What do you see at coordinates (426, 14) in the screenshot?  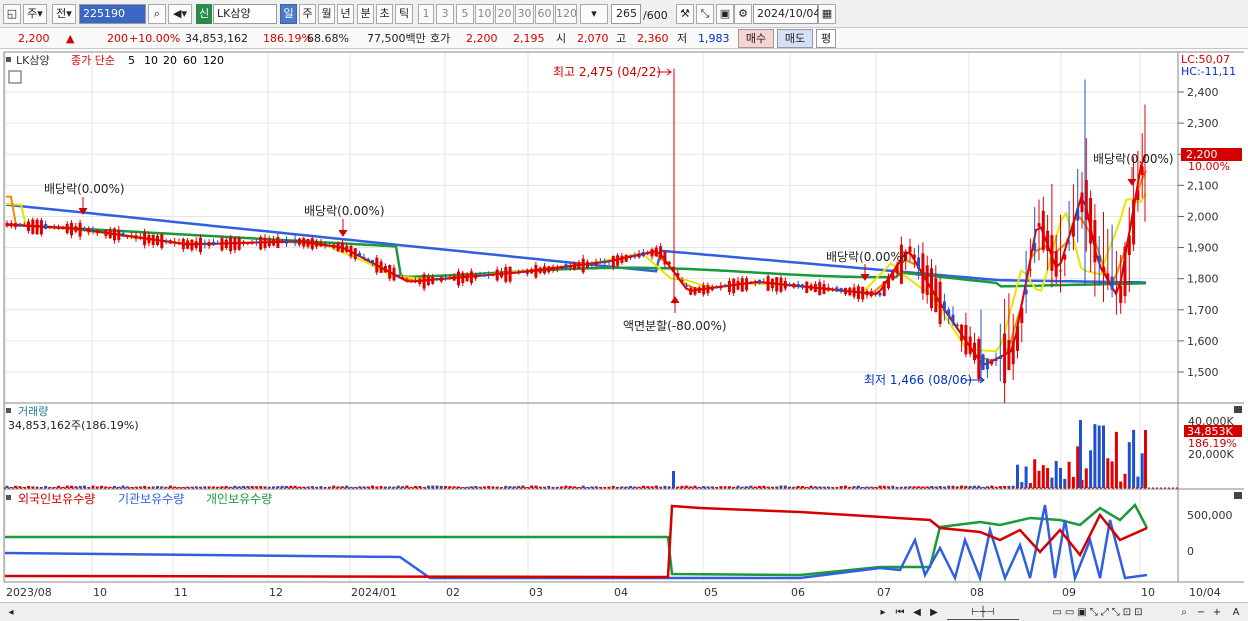 I see `minute-btn-1: 1` at bounding box center [426, 14].